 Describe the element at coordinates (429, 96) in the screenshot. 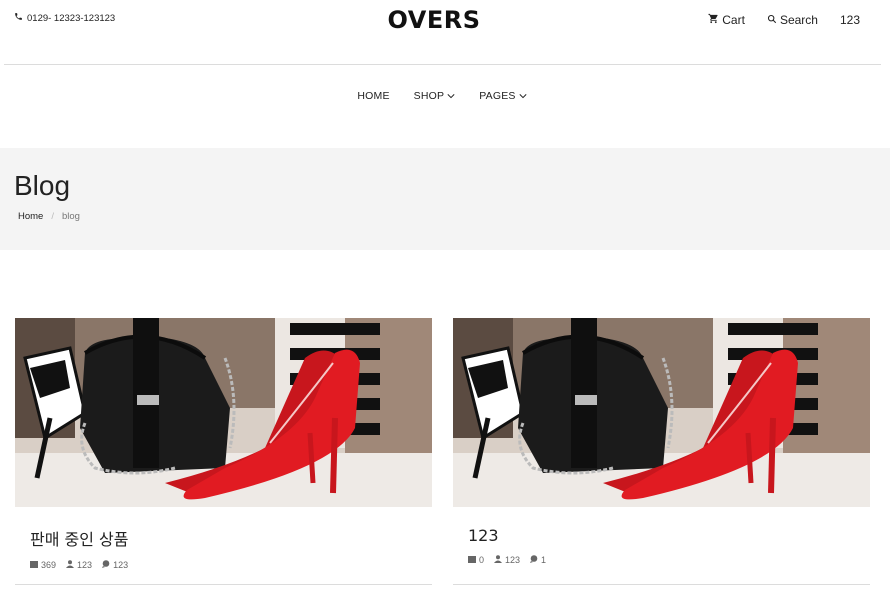

I see `nav-label: SHOP` at that location.